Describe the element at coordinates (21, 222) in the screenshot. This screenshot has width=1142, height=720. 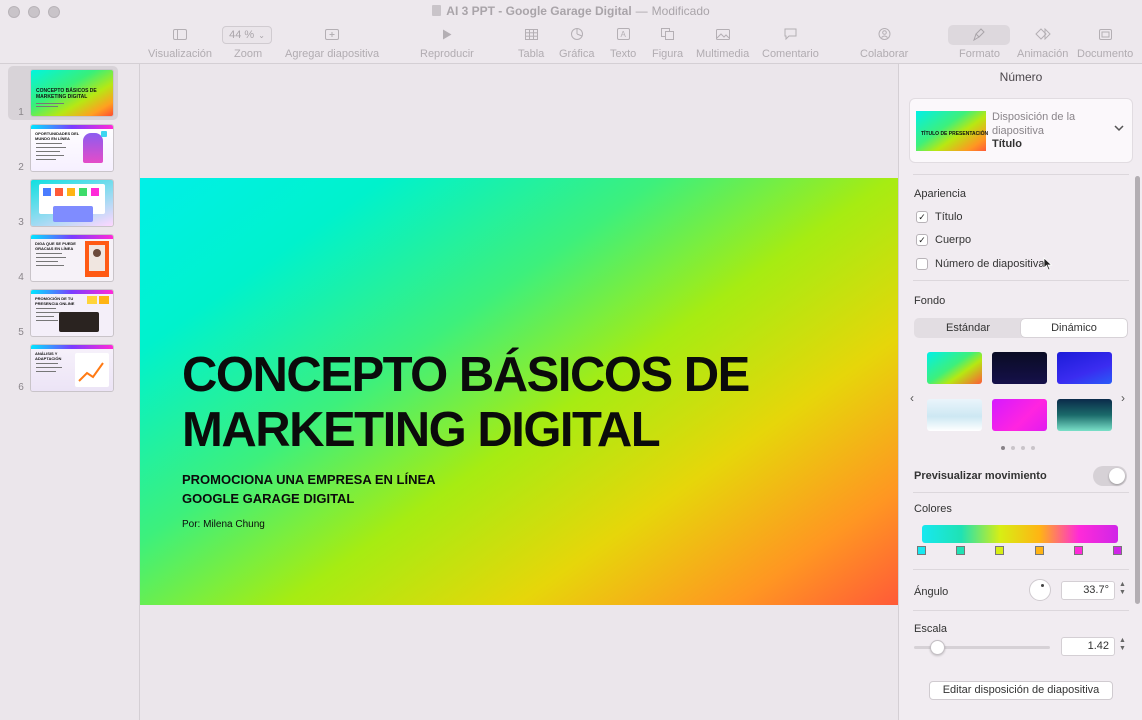
I see `slide-number: 3` at that location.